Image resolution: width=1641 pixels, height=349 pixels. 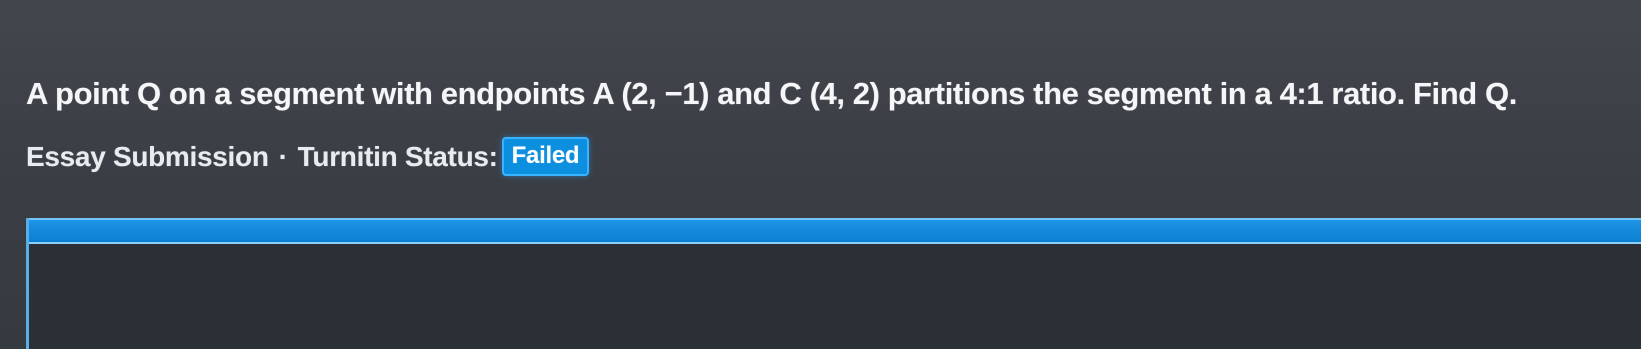 I want to click on status-badge: Failed, so click(x=545, y=156).